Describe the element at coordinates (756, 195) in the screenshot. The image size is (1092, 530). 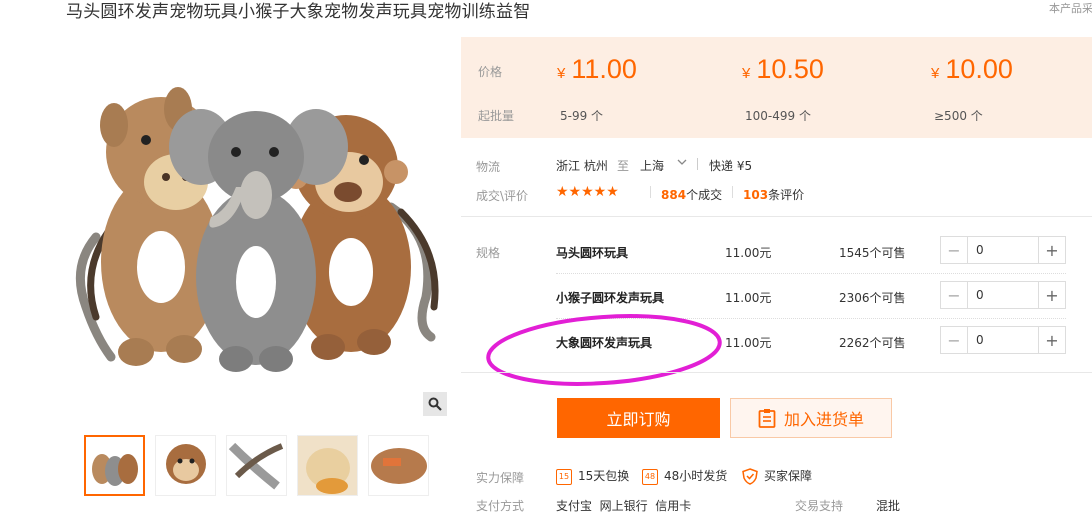
I see `review-count-number: 103` at that location.